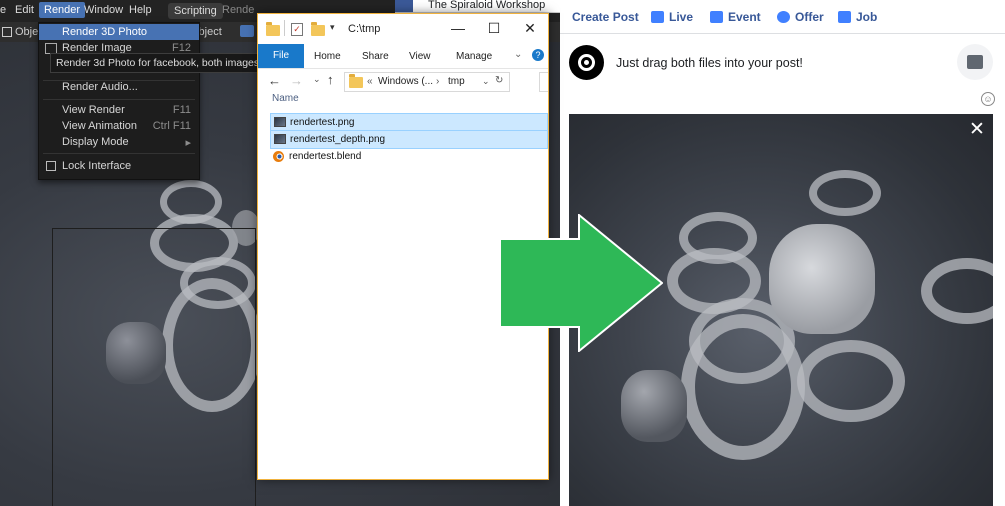 The width and height of the screenshot is (1005, 506). I want to click on file-item-rendertest-depth-png: rendertest_depth.png, so click(409, 139).